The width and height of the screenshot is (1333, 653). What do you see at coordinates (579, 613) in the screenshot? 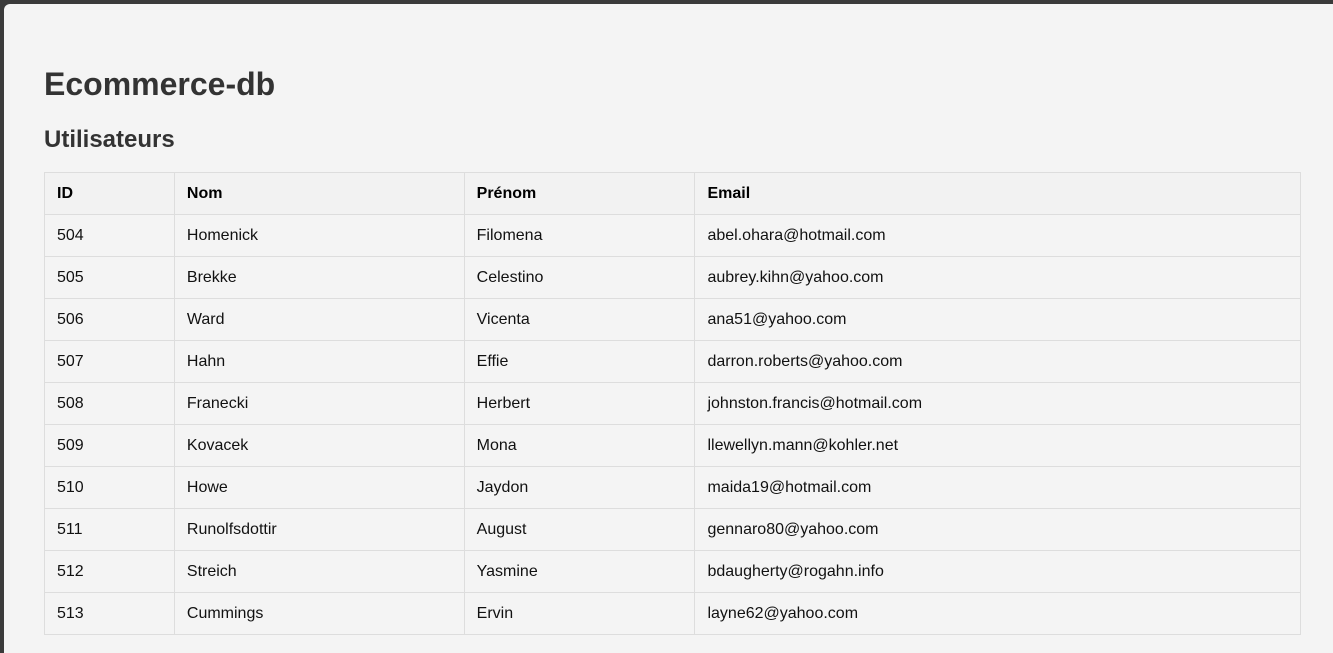
I see `cell-prenom: Ervin` at bounding box center [579, 613].